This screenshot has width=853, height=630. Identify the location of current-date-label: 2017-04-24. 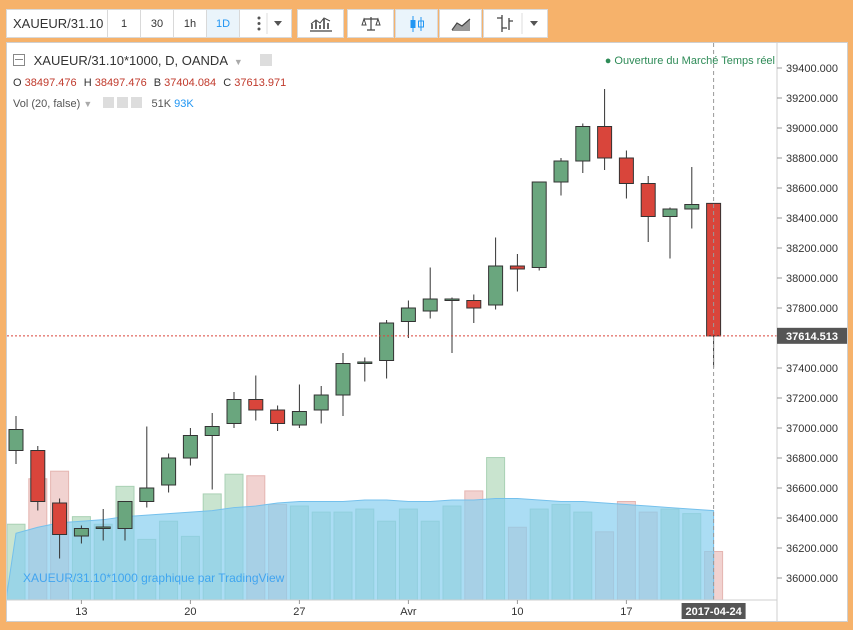
(713, 612).